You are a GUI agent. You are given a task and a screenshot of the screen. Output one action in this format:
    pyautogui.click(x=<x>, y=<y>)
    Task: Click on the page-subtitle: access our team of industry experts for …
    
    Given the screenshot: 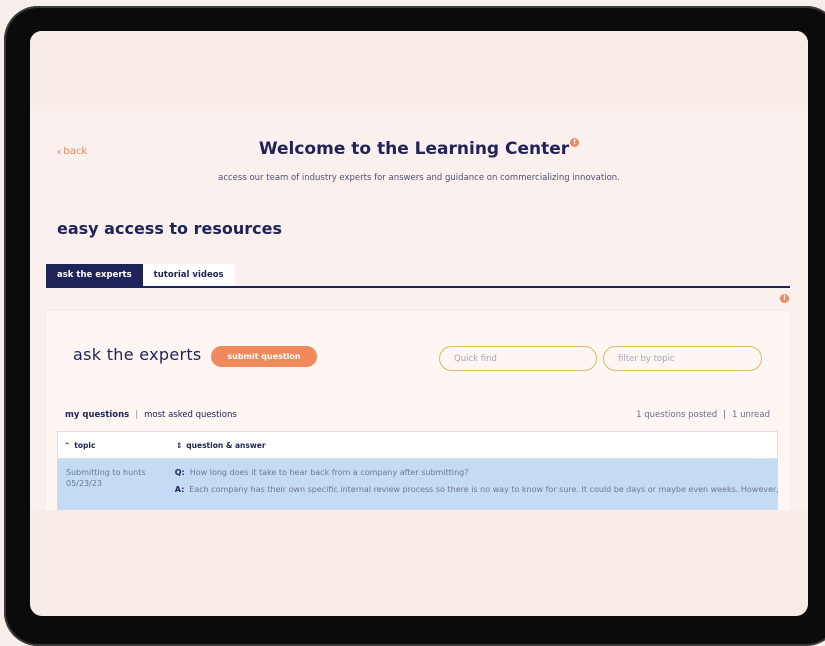 What is the action you would take?
    pyautogui.click(x=419, y=178)
    